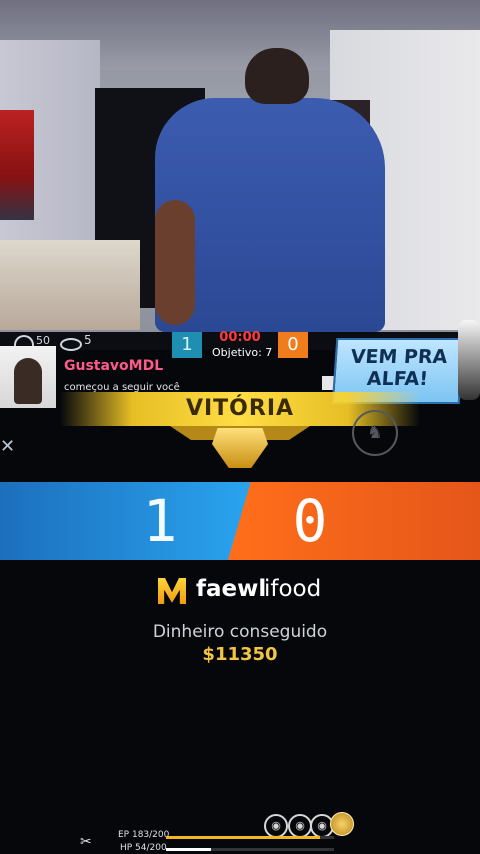  What do you see at coordinates (240, 448) in the screenshot?
I see `trophy-icon` at bounding box center [240, 448].